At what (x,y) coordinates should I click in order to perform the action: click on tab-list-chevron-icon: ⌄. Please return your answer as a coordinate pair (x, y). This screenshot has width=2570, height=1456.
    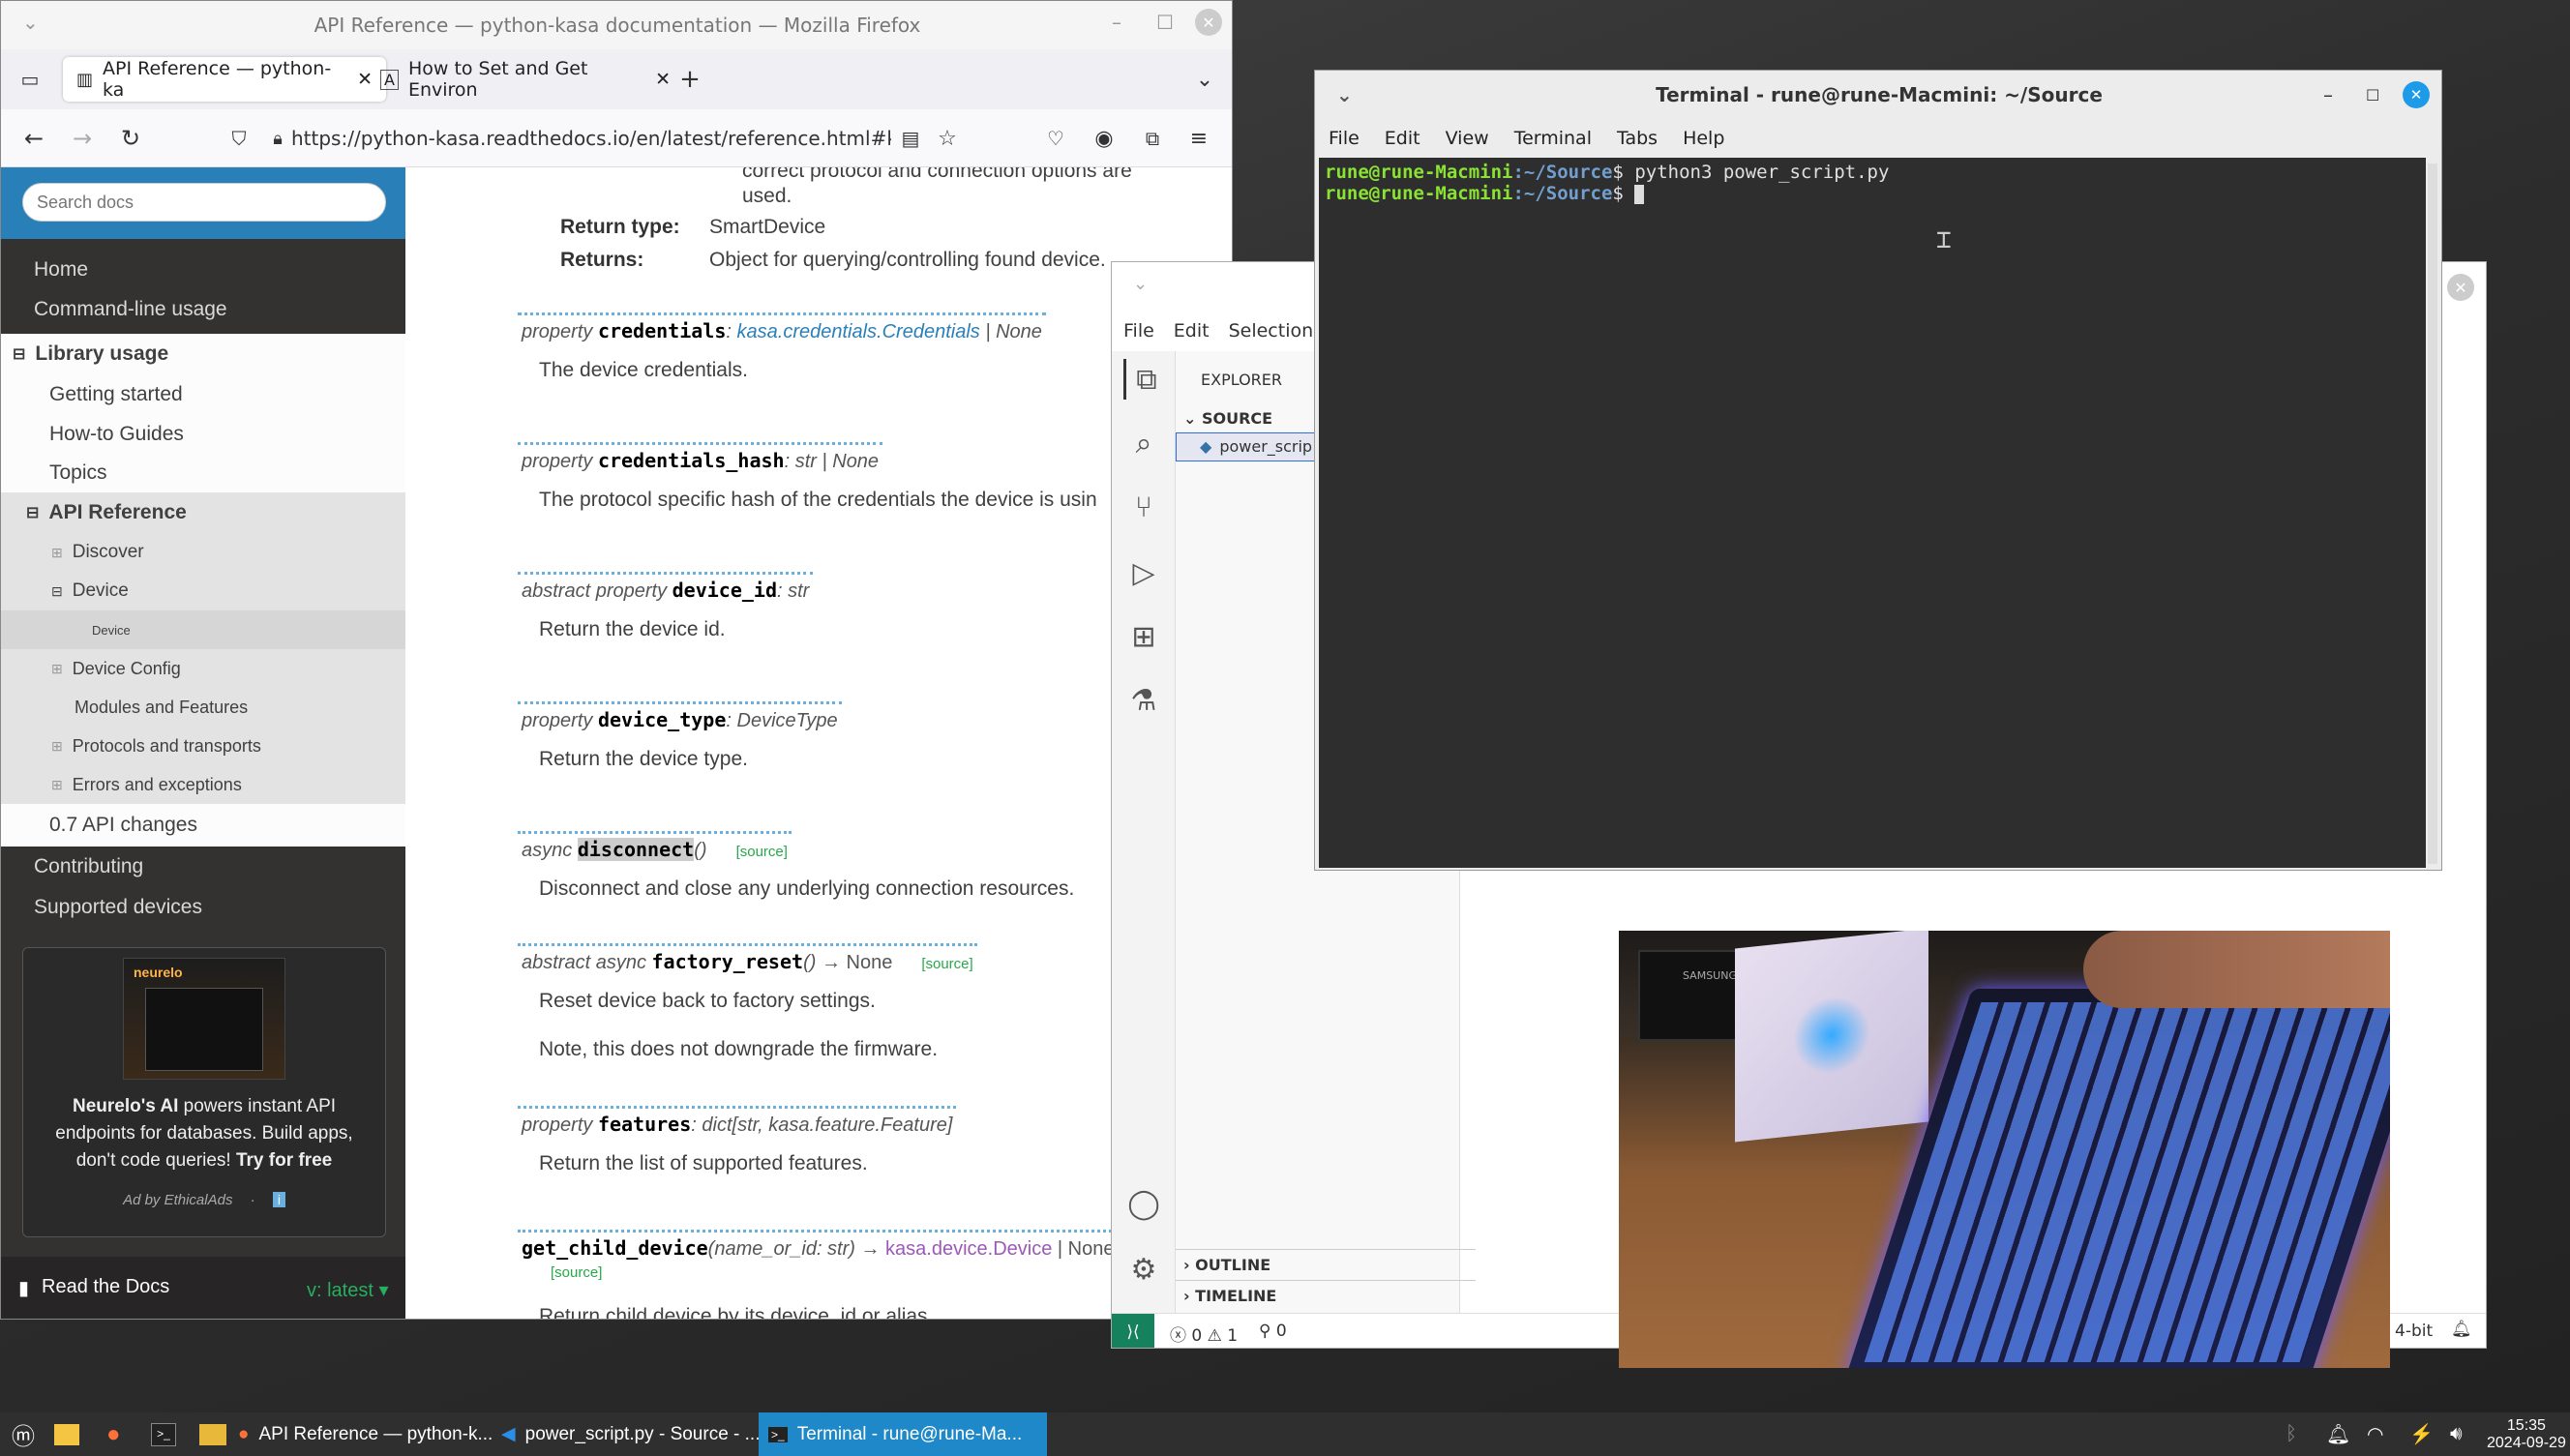
    Looking at the image, I should click on (1205, 79).